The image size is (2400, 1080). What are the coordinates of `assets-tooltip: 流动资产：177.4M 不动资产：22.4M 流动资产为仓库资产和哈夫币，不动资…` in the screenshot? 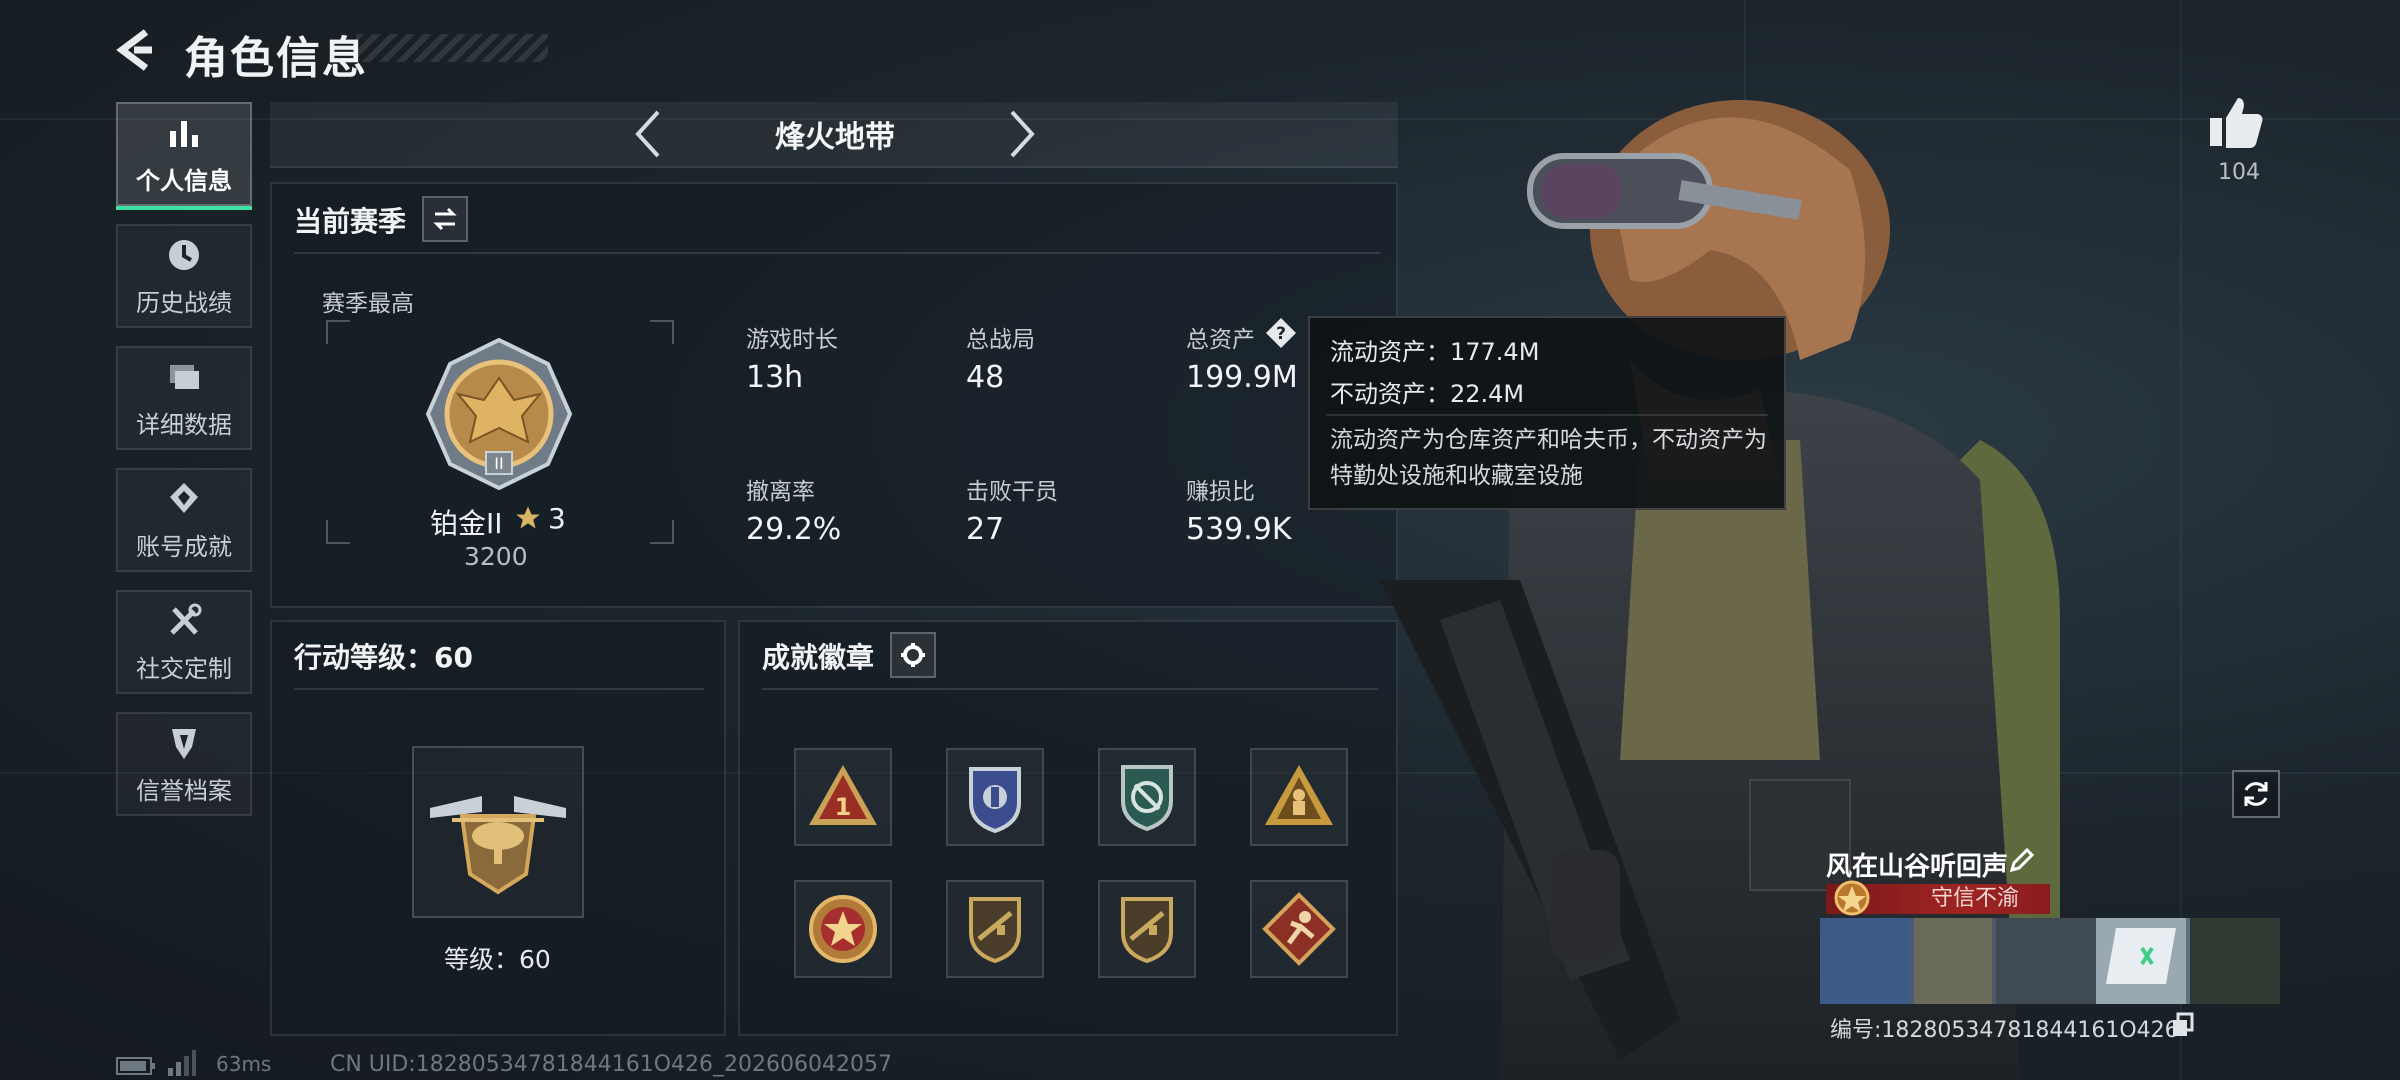 It's located at (1547, 413).